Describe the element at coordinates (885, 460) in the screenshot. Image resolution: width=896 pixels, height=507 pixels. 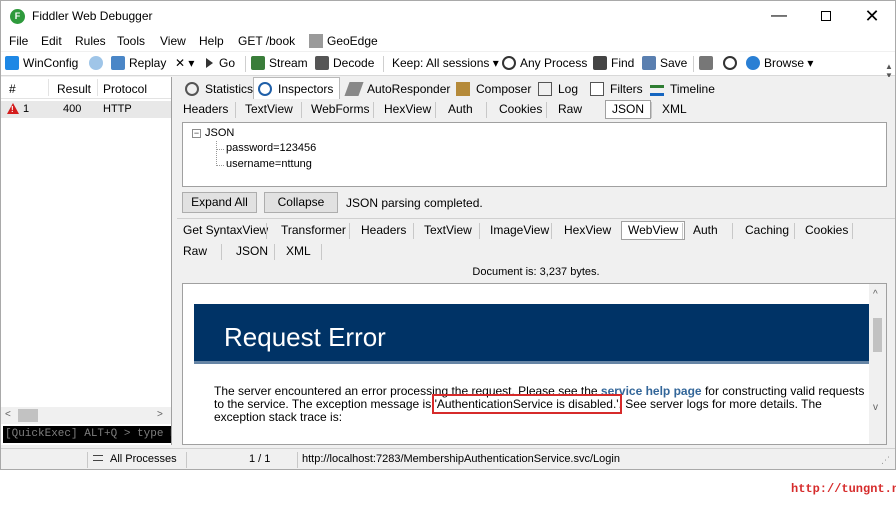
I see `resize-grip-icon: ⋰` at that location.